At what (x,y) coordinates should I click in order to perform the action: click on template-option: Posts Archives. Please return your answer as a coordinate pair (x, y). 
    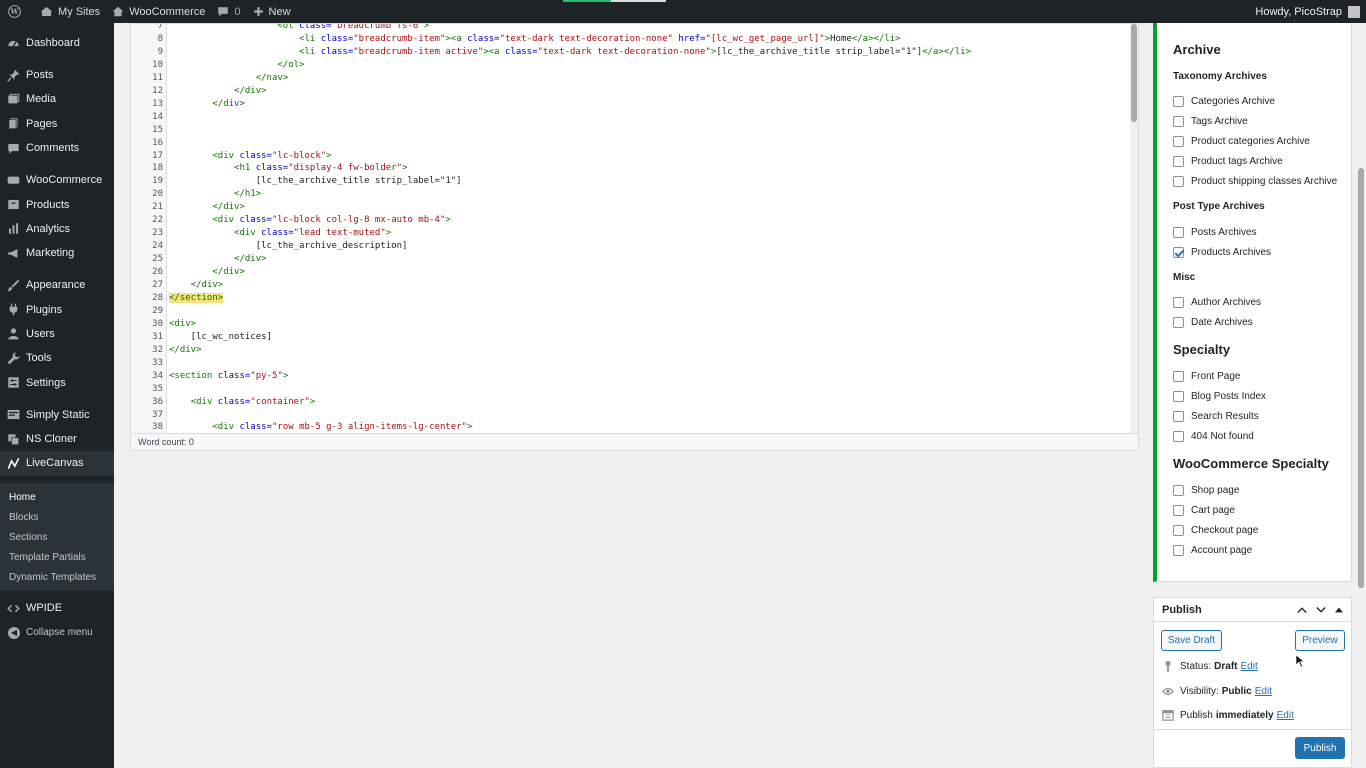
    Looking at the image, I should click on (1215, 232).